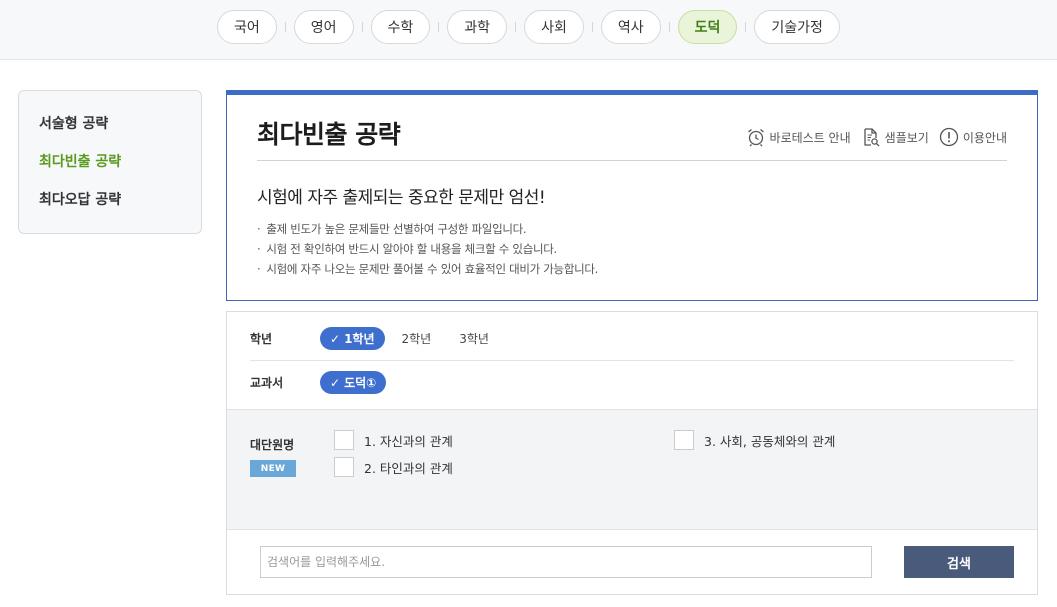 The image size is (1057, 607). I want to click on usage-guide-link: 이용안내, so click(973, 137).